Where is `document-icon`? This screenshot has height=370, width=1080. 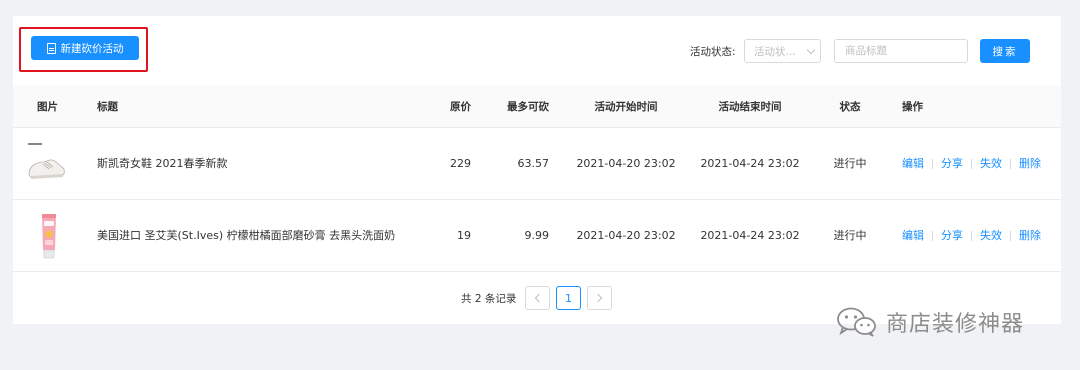
document-icon is located at coordinates (51, 48).